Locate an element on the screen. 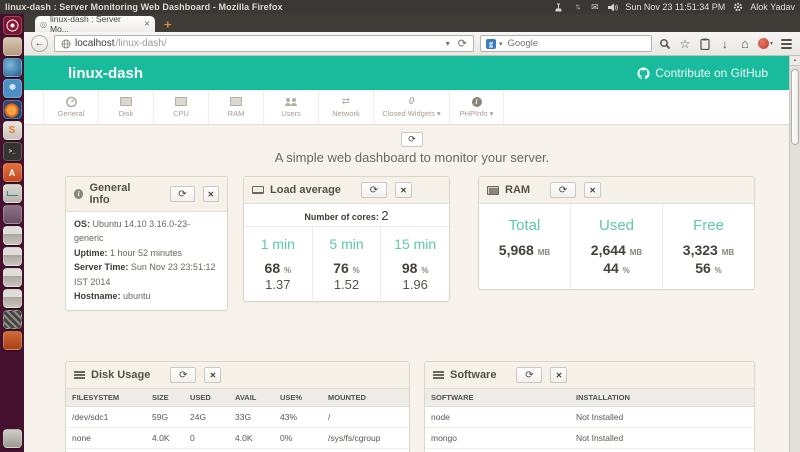 The width and height of the screenshot is (800, 452). scrollbar-thumb is located at coordinates (795, 107).